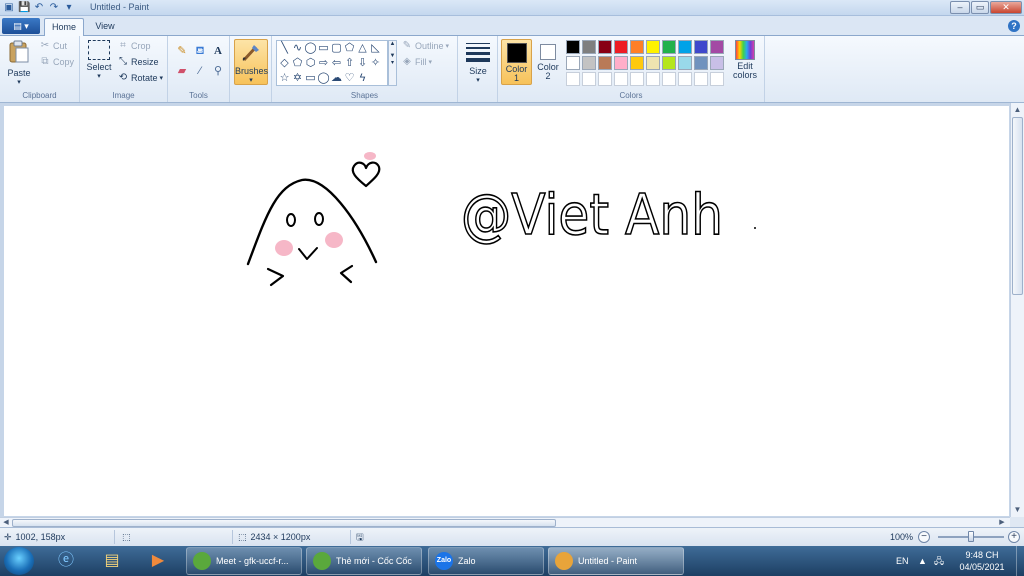 This screenshot has width=1024, height=576. Describe the element at coordinates (53, 46) in the screenshot. I see `cut-button: ✂ Cut` at that location.